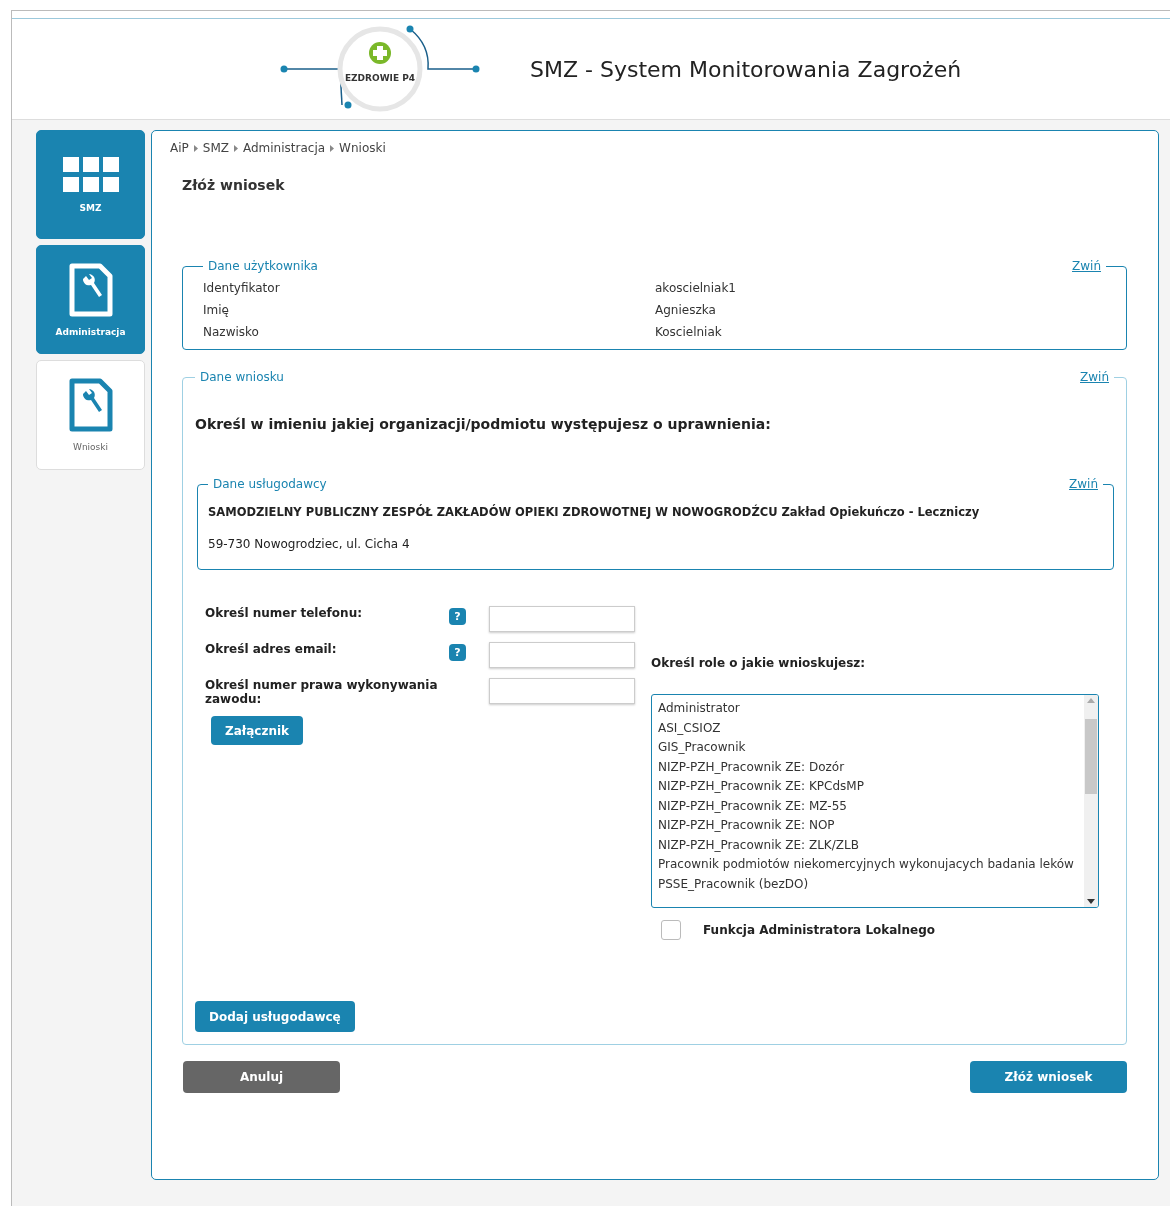 The image size is (1170, 1206). I want to click on breadcrumb-link: SMZ, so click(215, 148).